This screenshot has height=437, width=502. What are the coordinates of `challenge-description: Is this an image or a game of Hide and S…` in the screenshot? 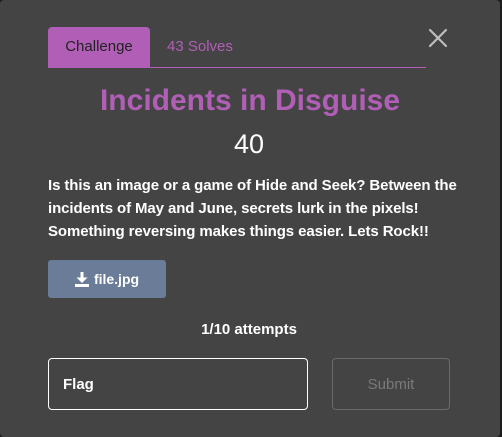 It's located at (252, 208).